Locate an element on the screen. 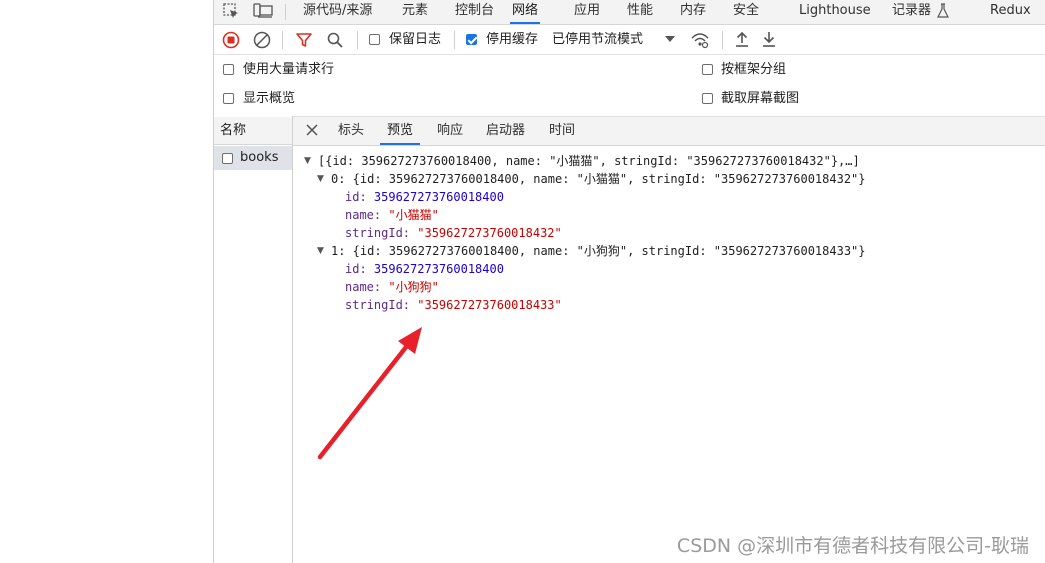 This screenshot has height=563, width=1045. close-icon is located at coordinates (312, 130).